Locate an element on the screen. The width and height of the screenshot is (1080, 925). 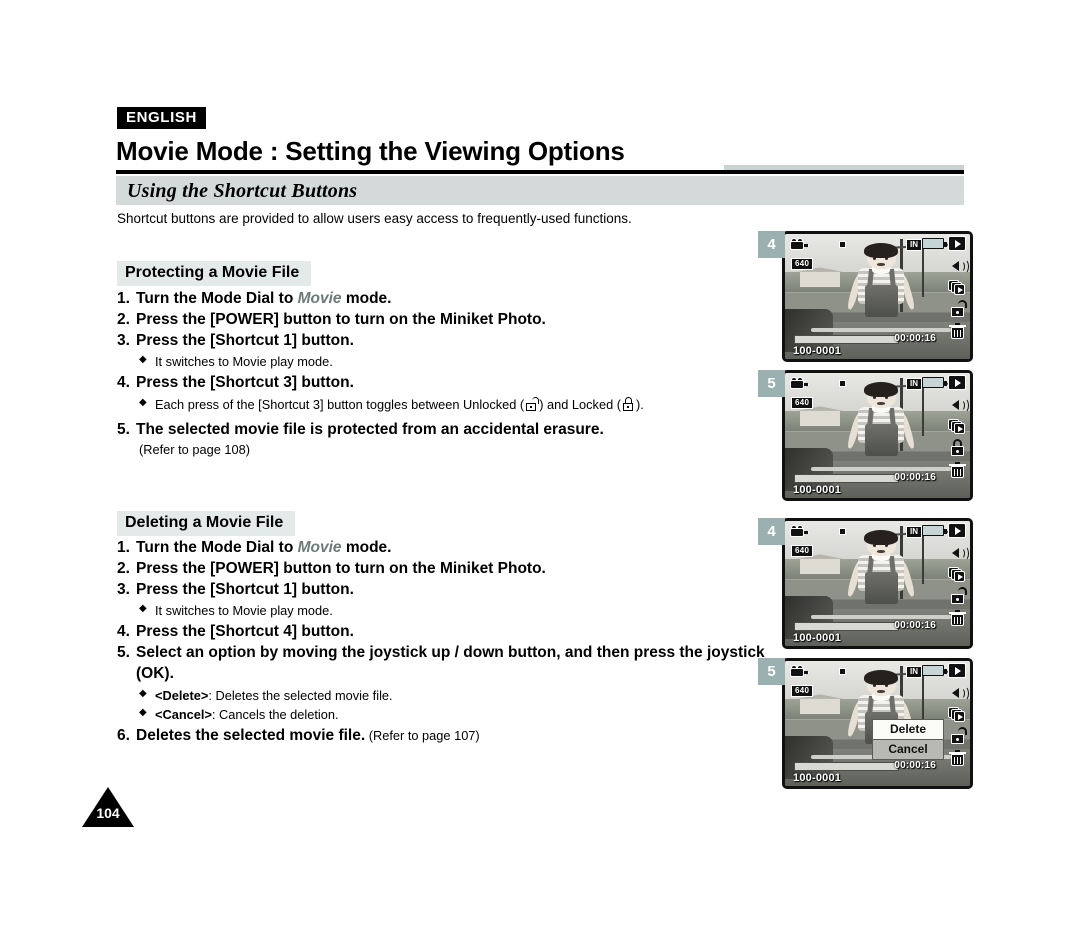
lcd-screen: 640 IN Delete Cancel 100-0001 00:00:16 is located at coordinates (877, 723).